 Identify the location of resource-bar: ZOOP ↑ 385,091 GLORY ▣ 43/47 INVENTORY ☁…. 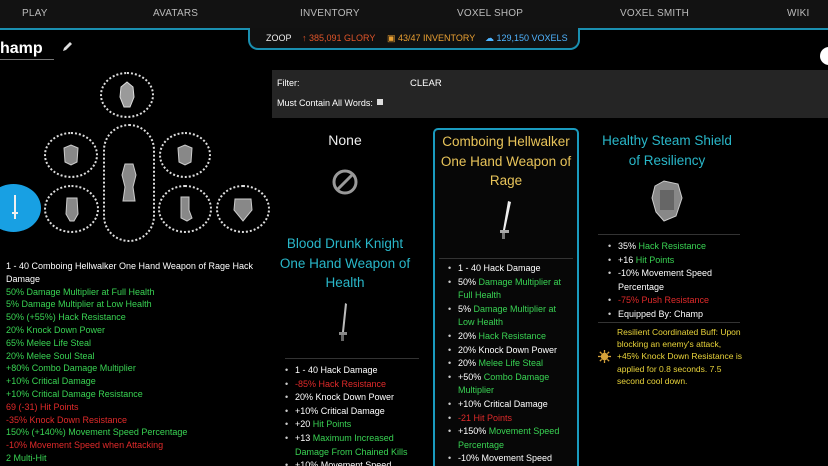
(414, 39).